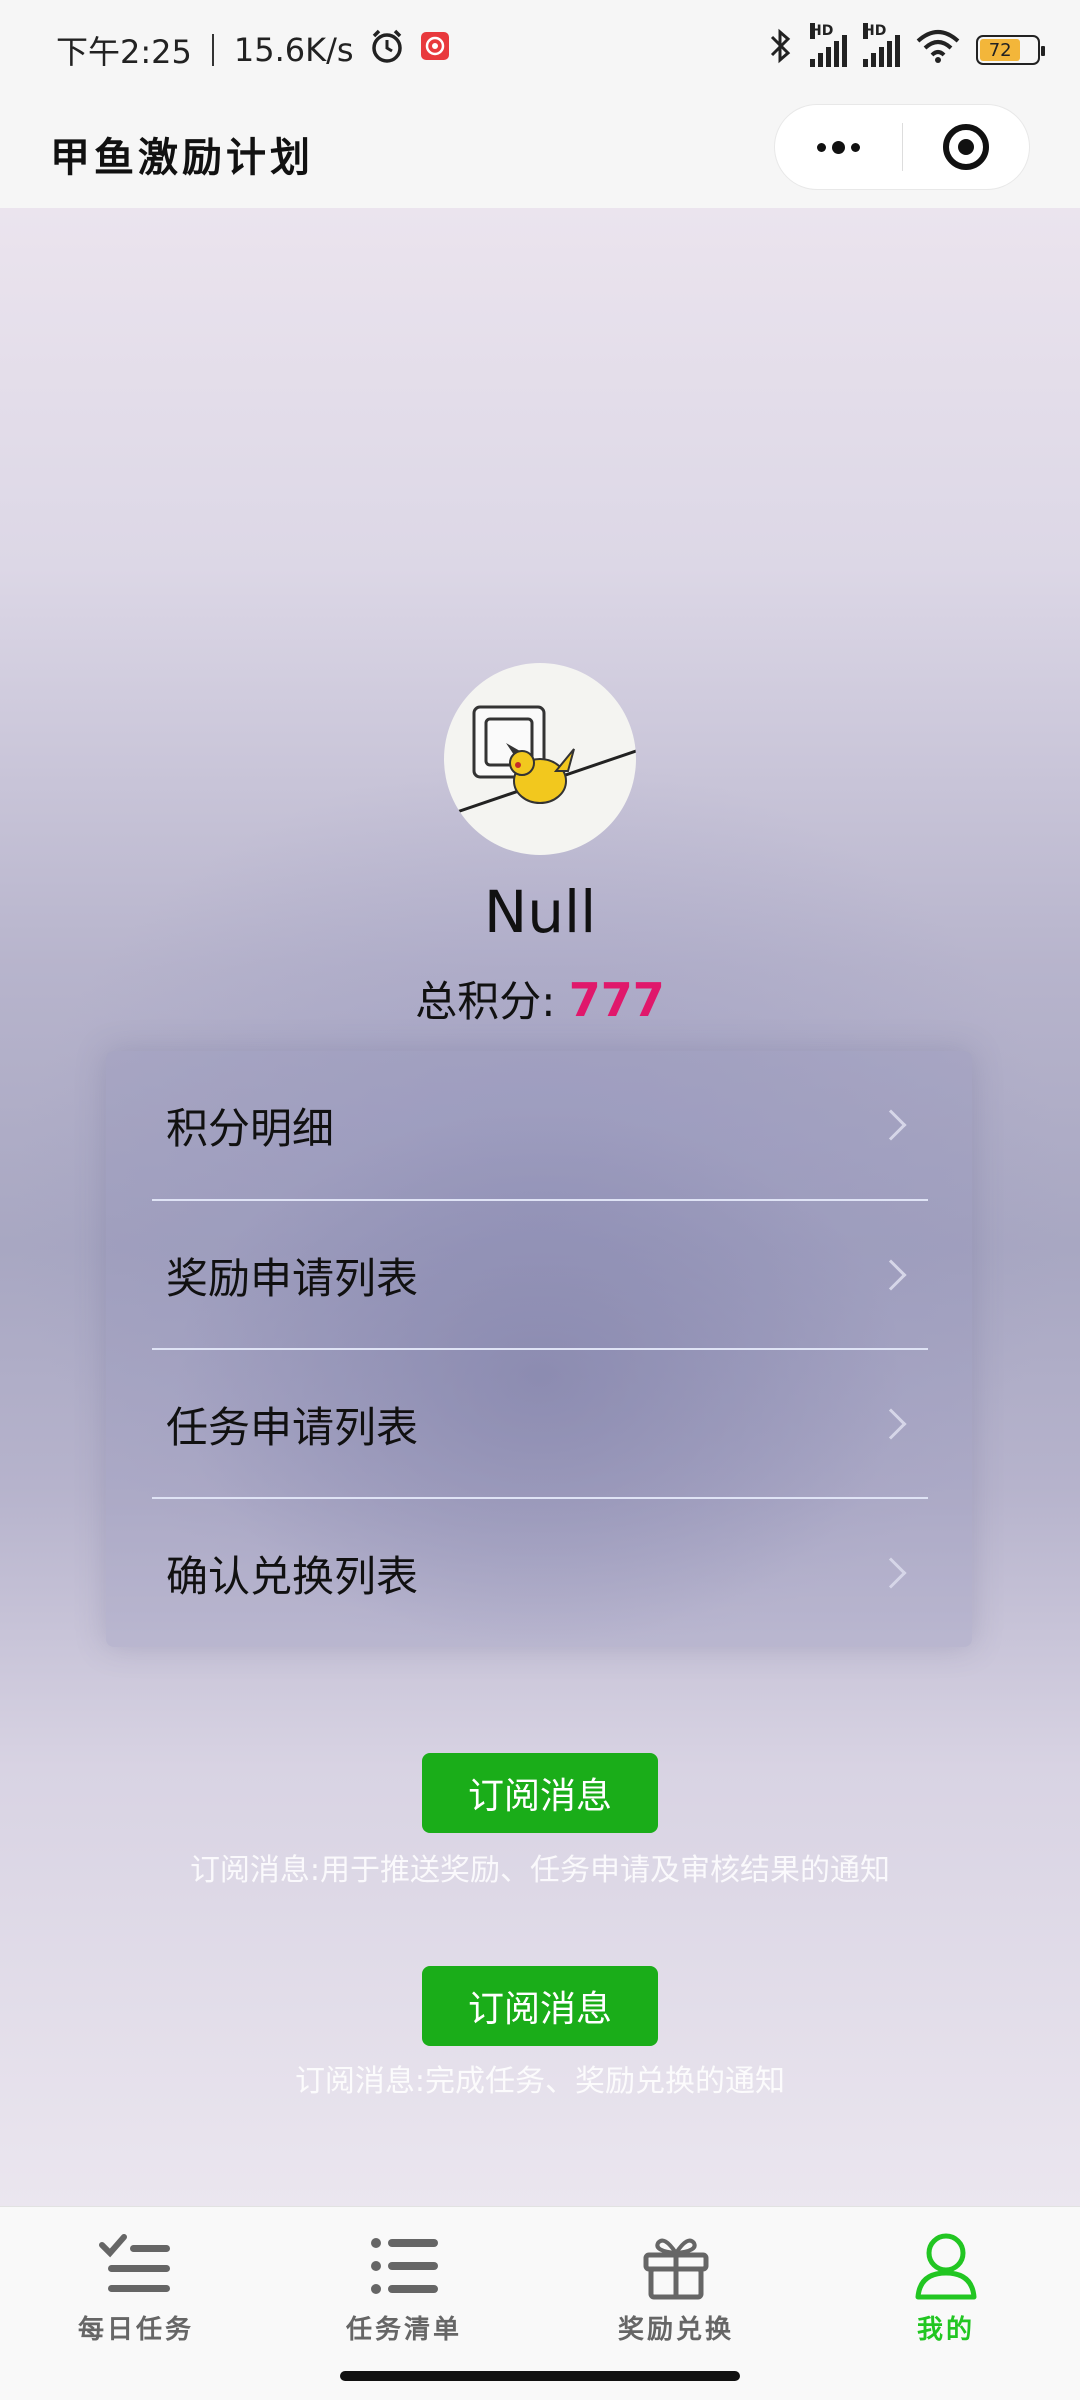 The width and height of the screenshot is (1080, 2400). Describe the element at coordinates (134, 2263) in the screenshot. I see `checklist-icon` at that location.